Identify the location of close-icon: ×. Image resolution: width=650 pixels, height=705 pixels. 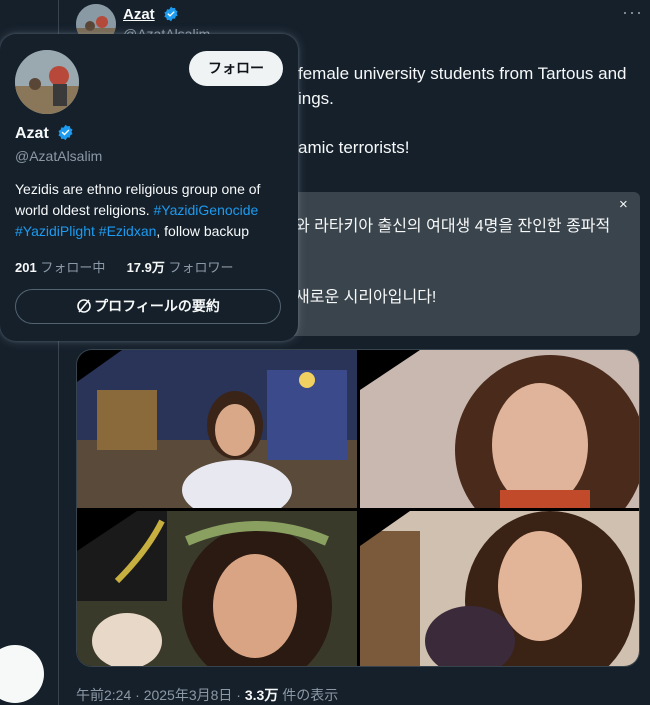
(623, 204).